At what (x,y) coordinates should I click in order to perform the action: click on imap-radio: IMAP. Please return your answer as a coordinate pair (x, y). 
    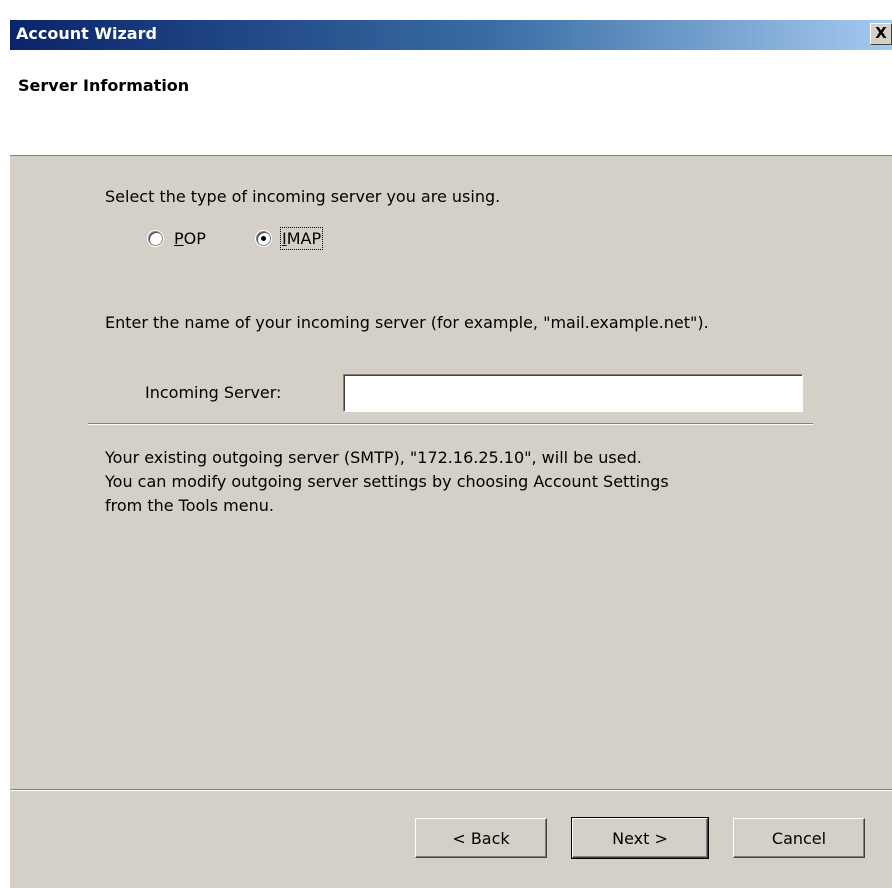
    Looking at the image, I should click on (290, 238).